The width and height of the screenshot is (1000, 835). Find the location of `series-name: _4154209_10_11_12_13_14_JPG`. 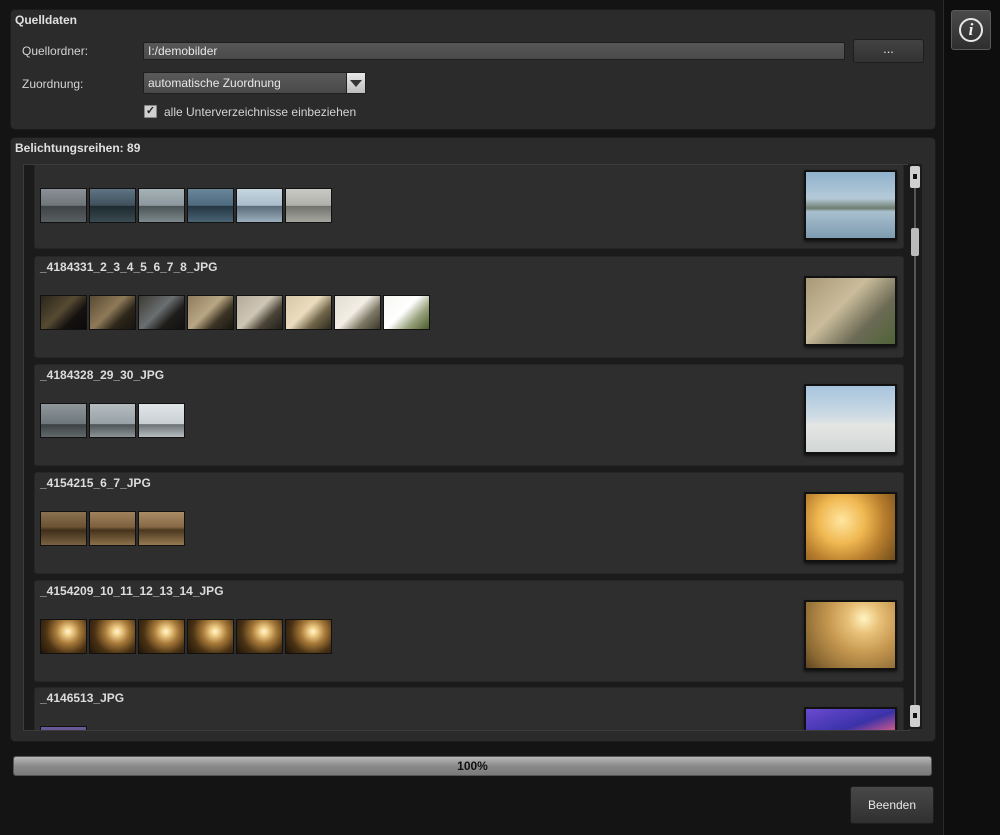

series-name: _4154209_10_11_12_13_14_JPG is located at coordinates (132, 591).